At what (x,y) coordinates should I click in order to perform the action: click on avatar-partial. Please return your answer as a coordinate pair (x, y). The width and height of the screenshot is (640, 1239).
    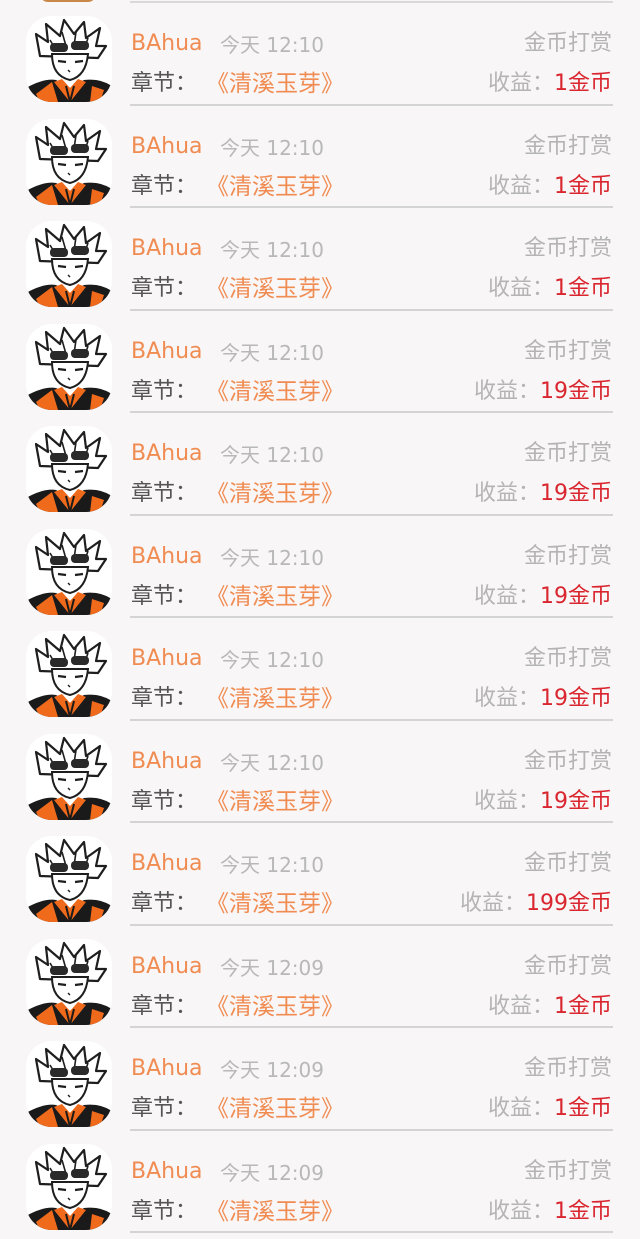
    Looking at the image, I should click on (68, 1).